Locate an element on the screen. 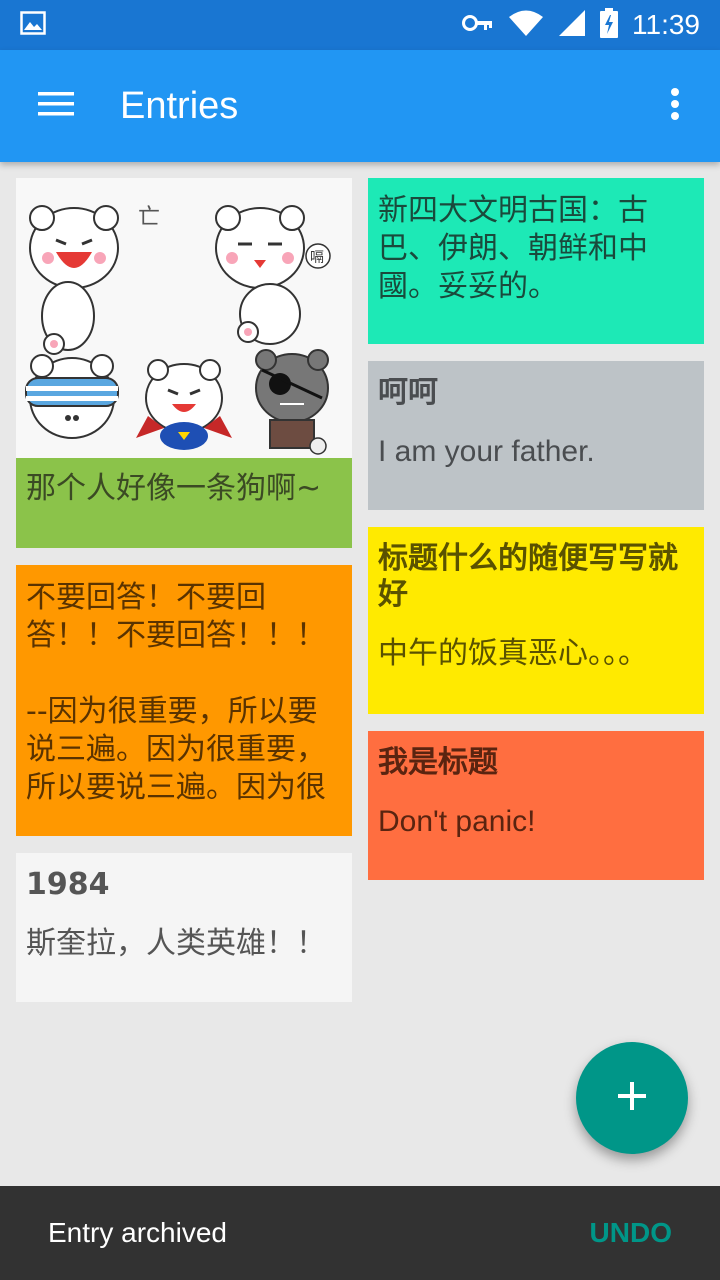 The width and height of the screenshot is (720, 1280). entry-card-bears: 亡 嗝 那个人好像一条狗啊~ is located at coordinates (184, 363).